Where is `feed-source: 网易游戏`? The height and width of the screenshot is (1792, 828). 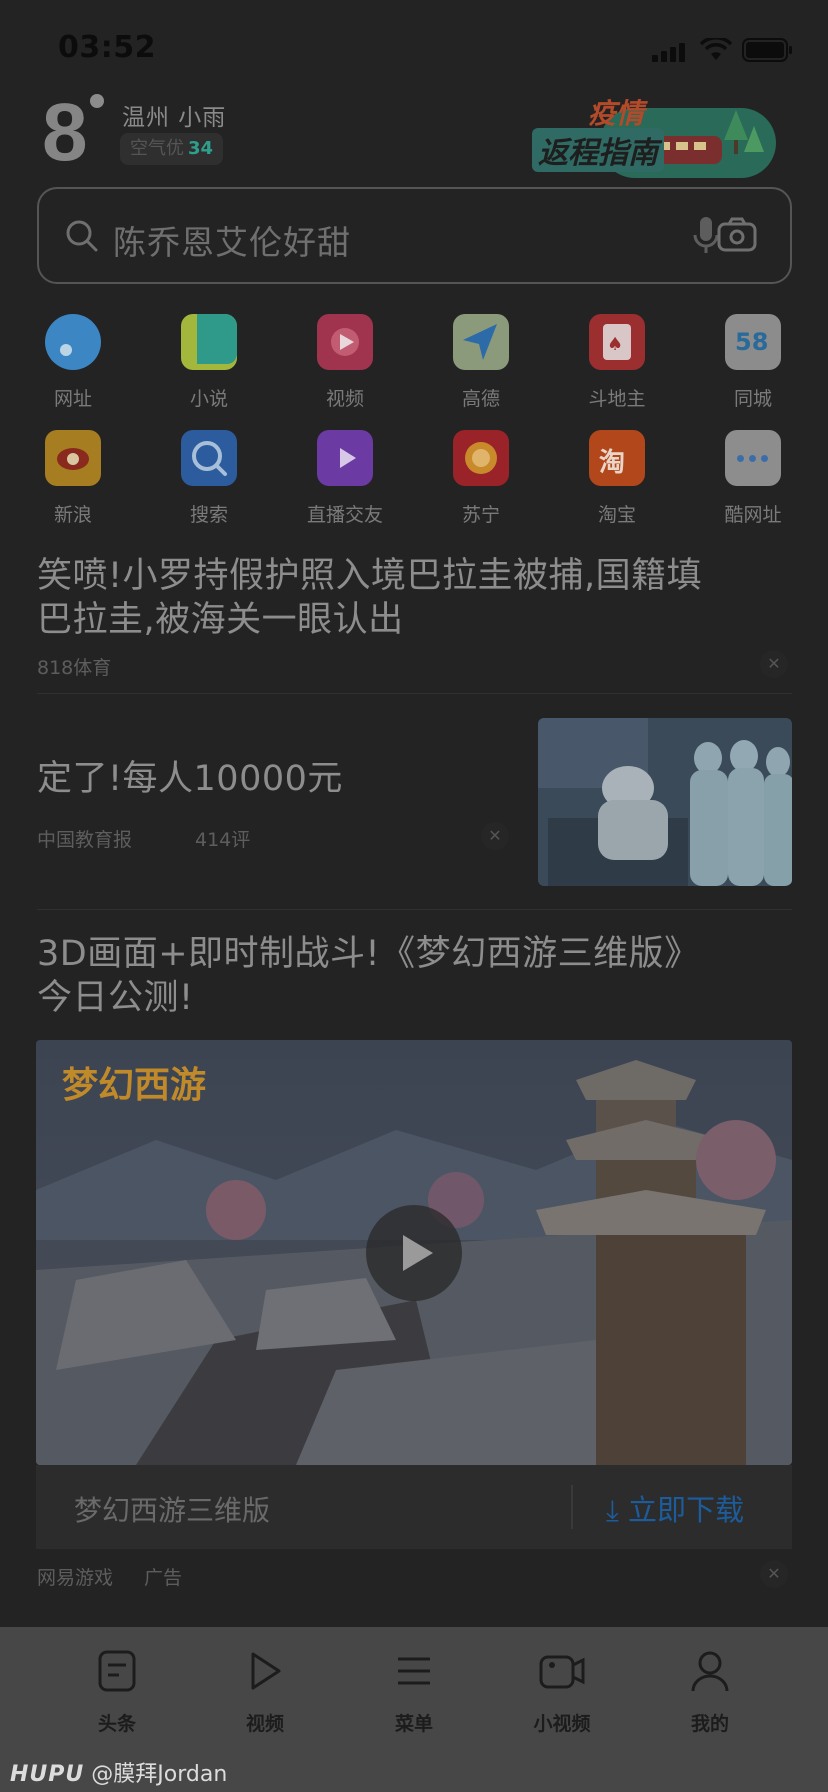 feed-source: 网易游戏 is located at coordinates (75, 1578).